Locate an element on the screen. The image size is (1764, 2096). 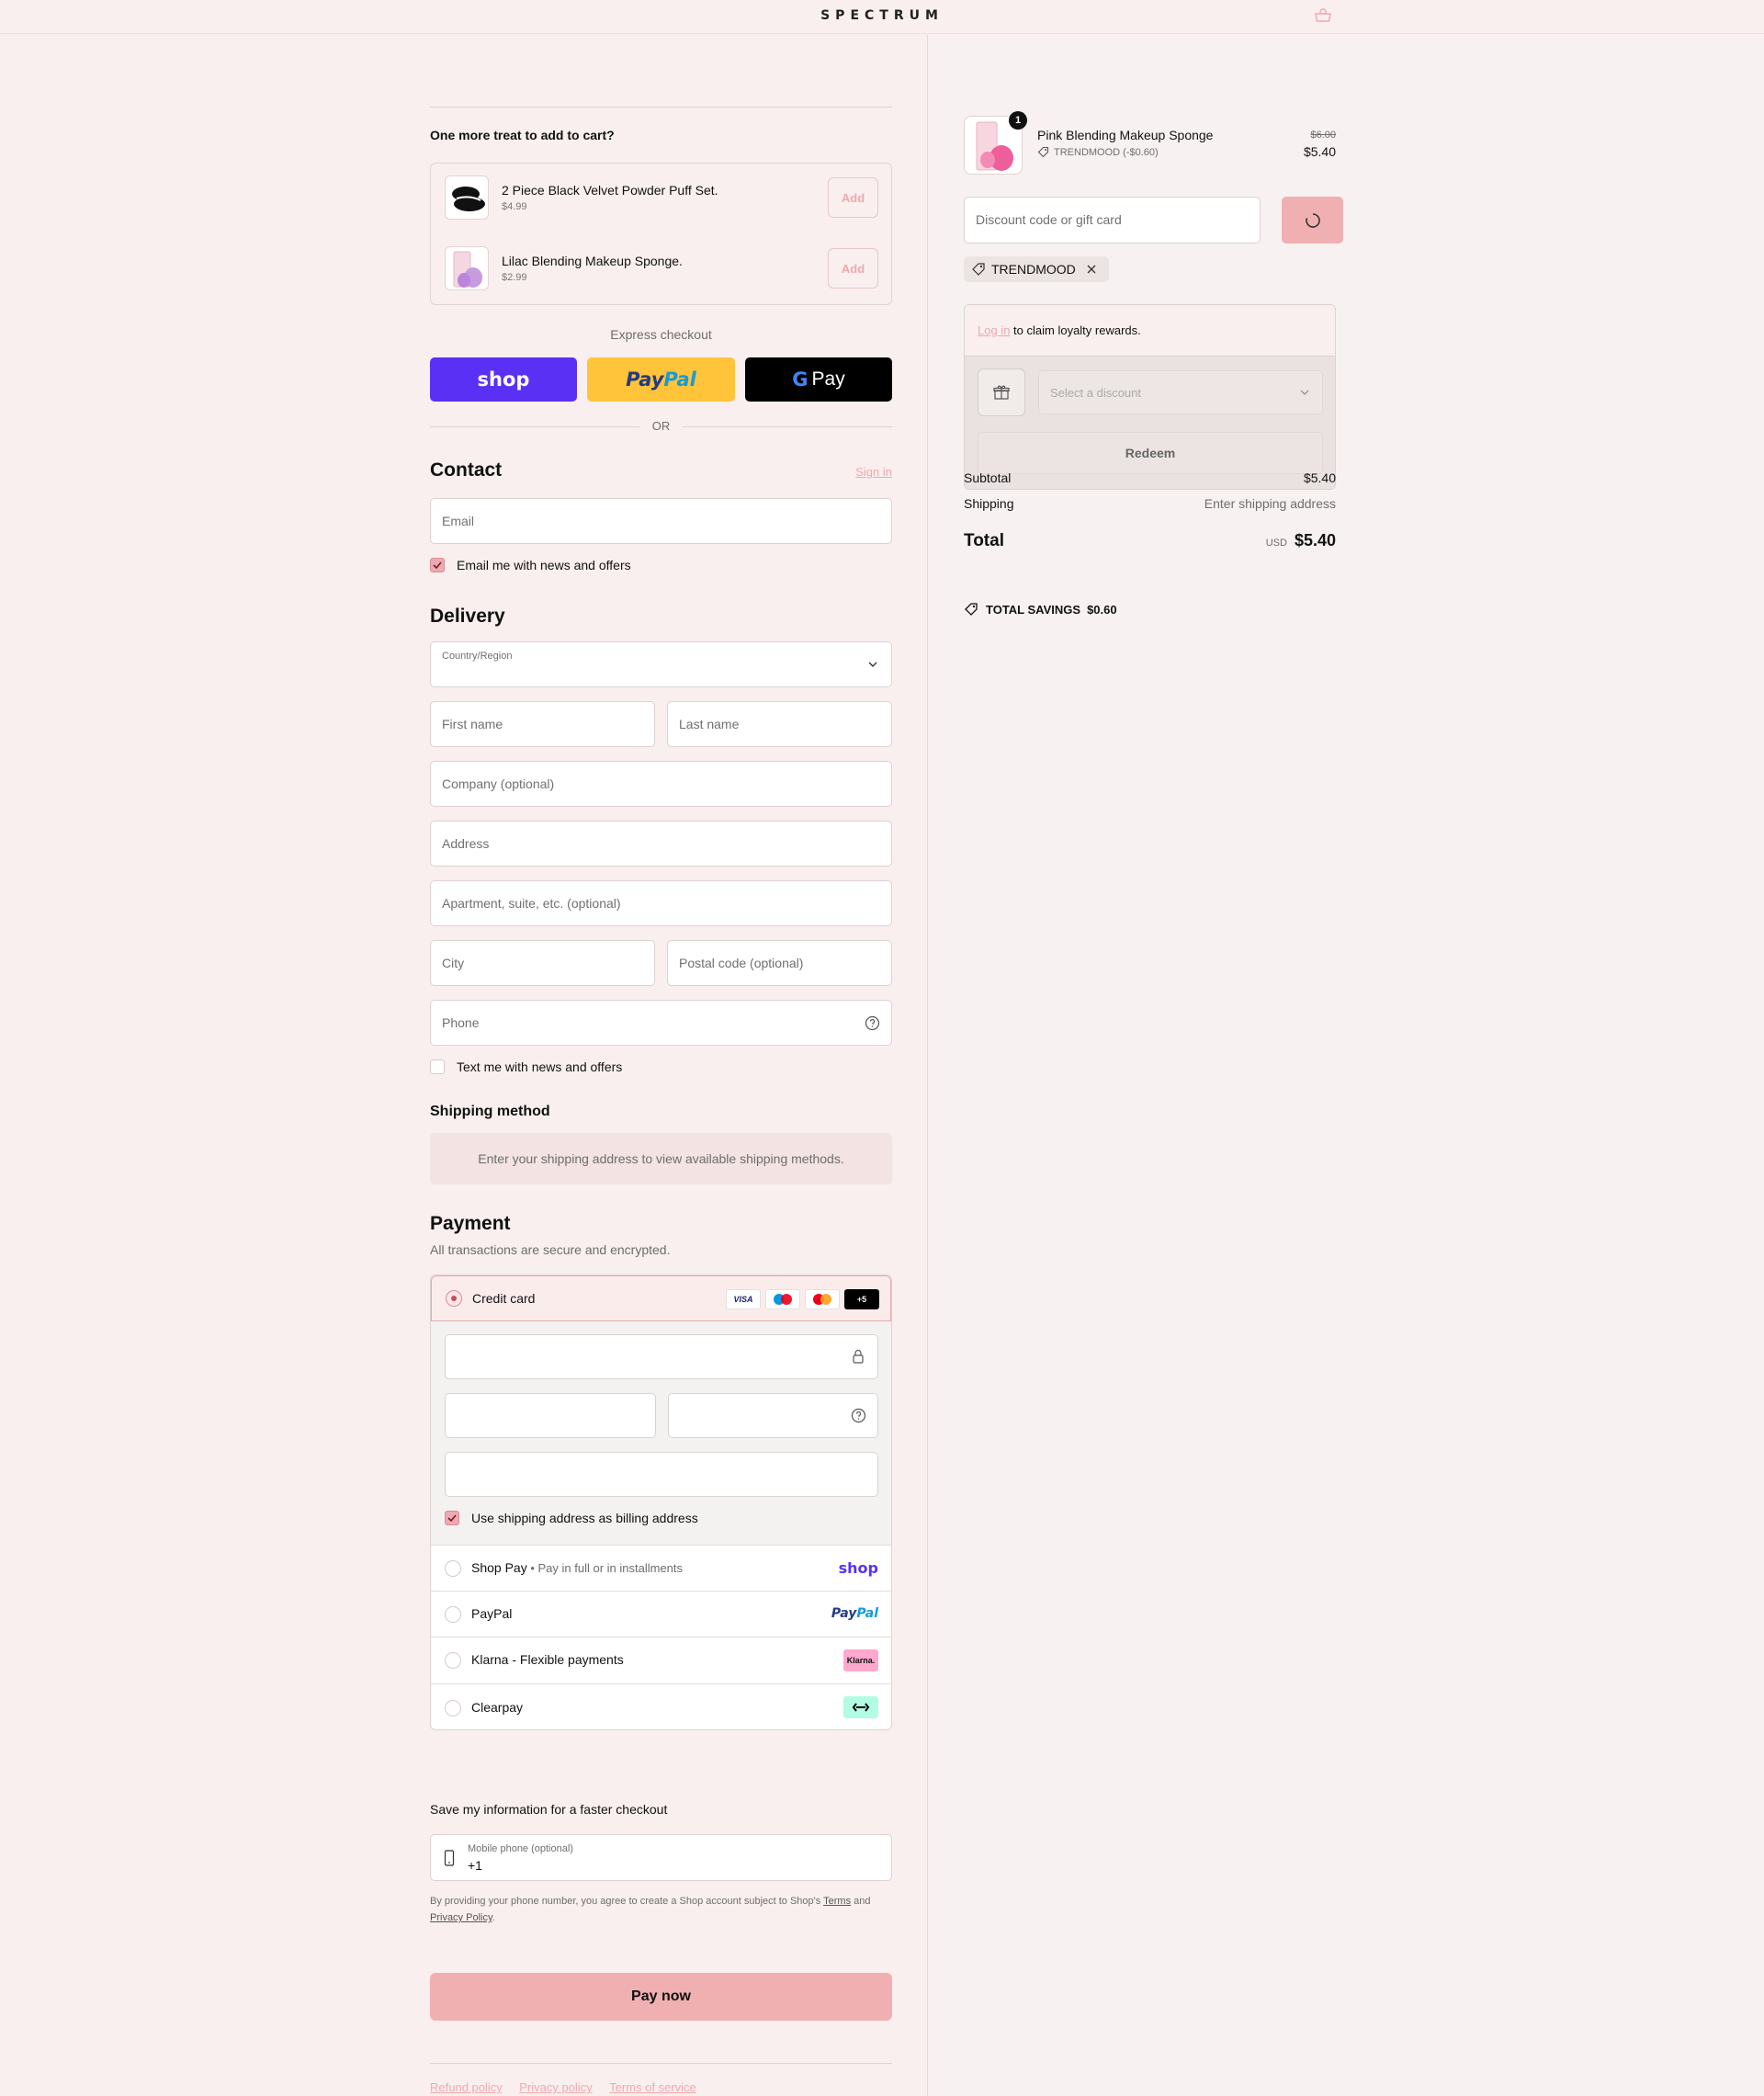
upsell-item-price: $2.99 is located at coordinates (514, 277).